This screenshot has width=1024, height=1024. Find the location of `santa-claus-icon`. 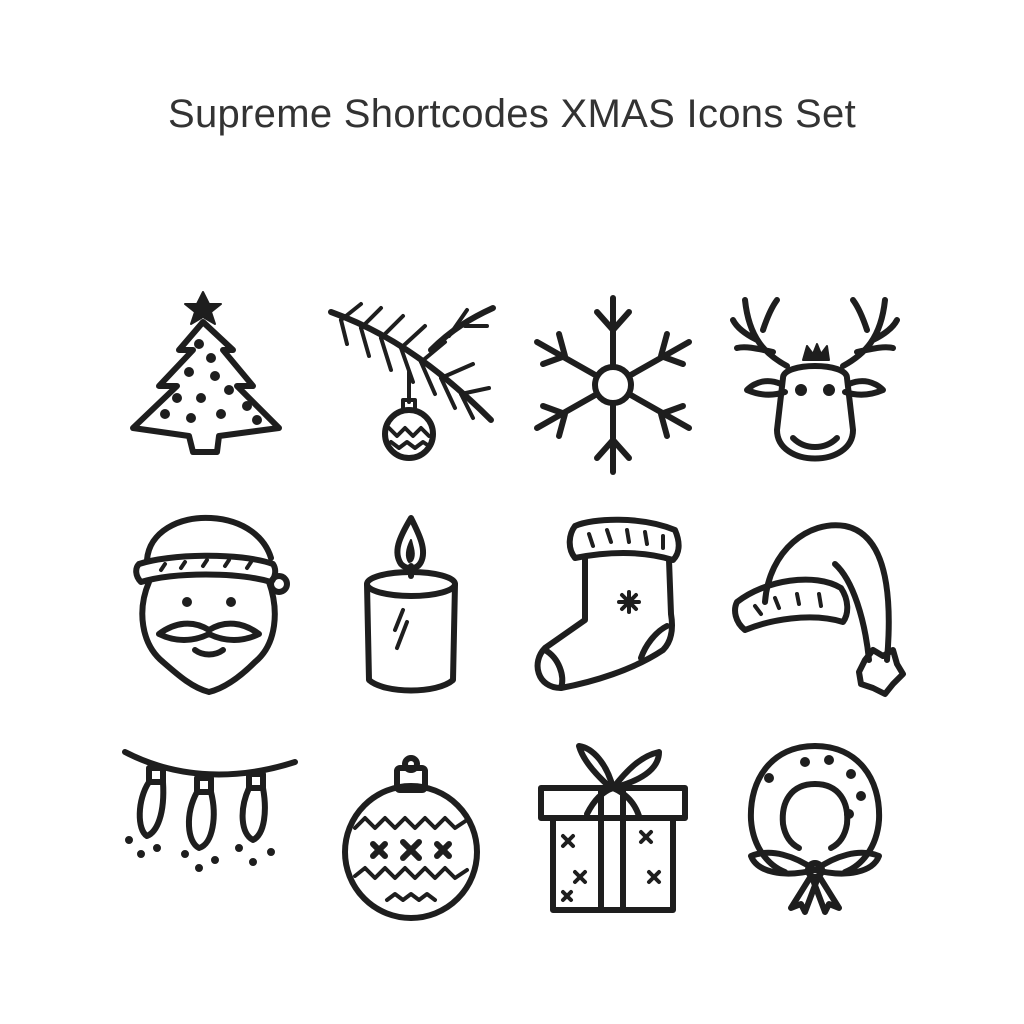

santa-claus-icon is located at coordinates (211, 604).